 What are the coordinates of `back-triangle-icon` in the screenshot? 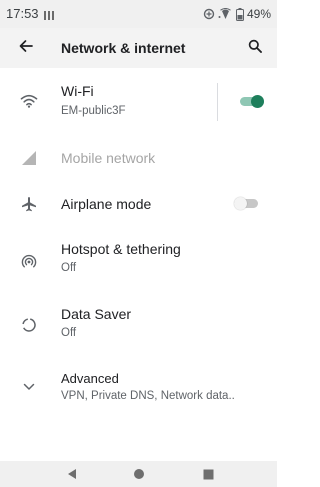 It's located at (72, 474).